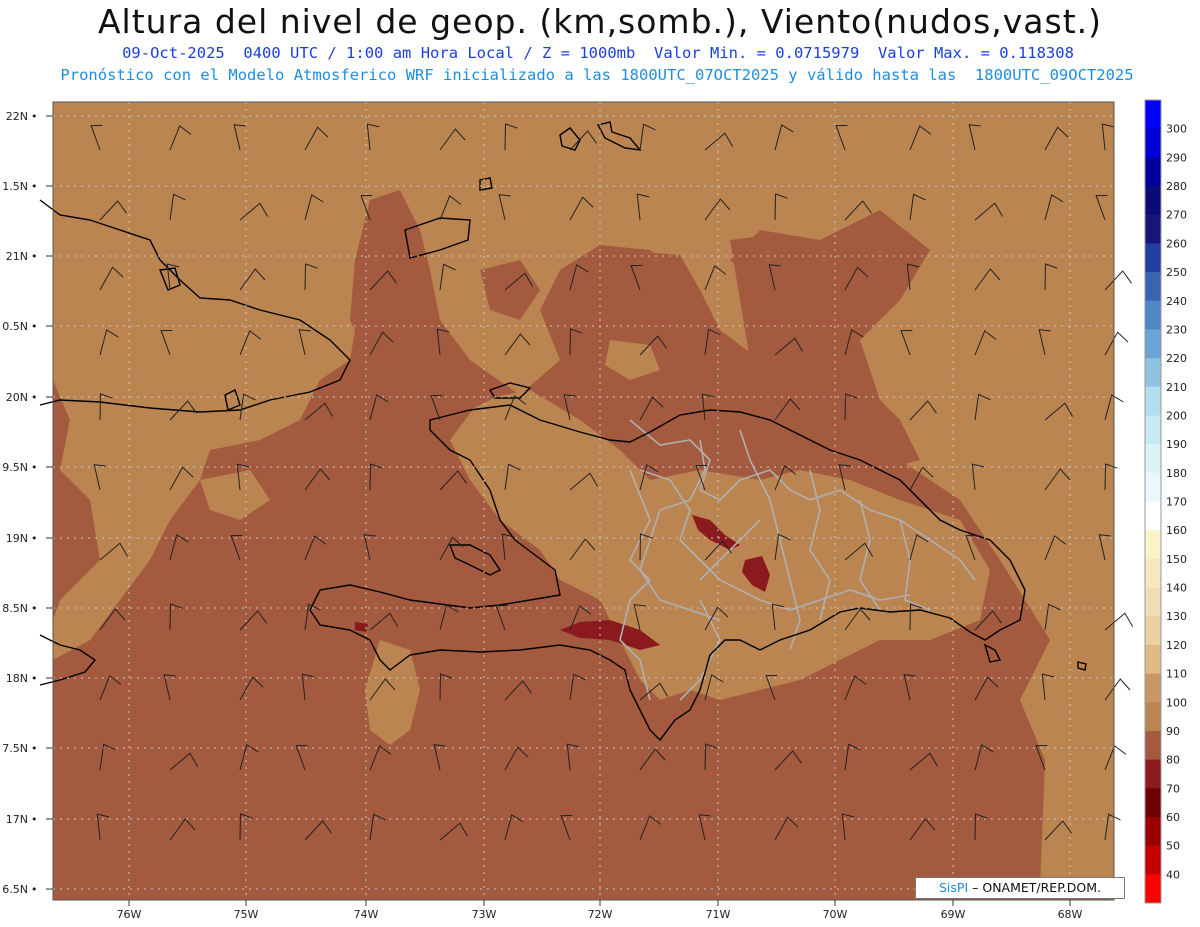 The image size is (1200, 927). I want to click on colorbar-label: 200, so click(1176, 416).